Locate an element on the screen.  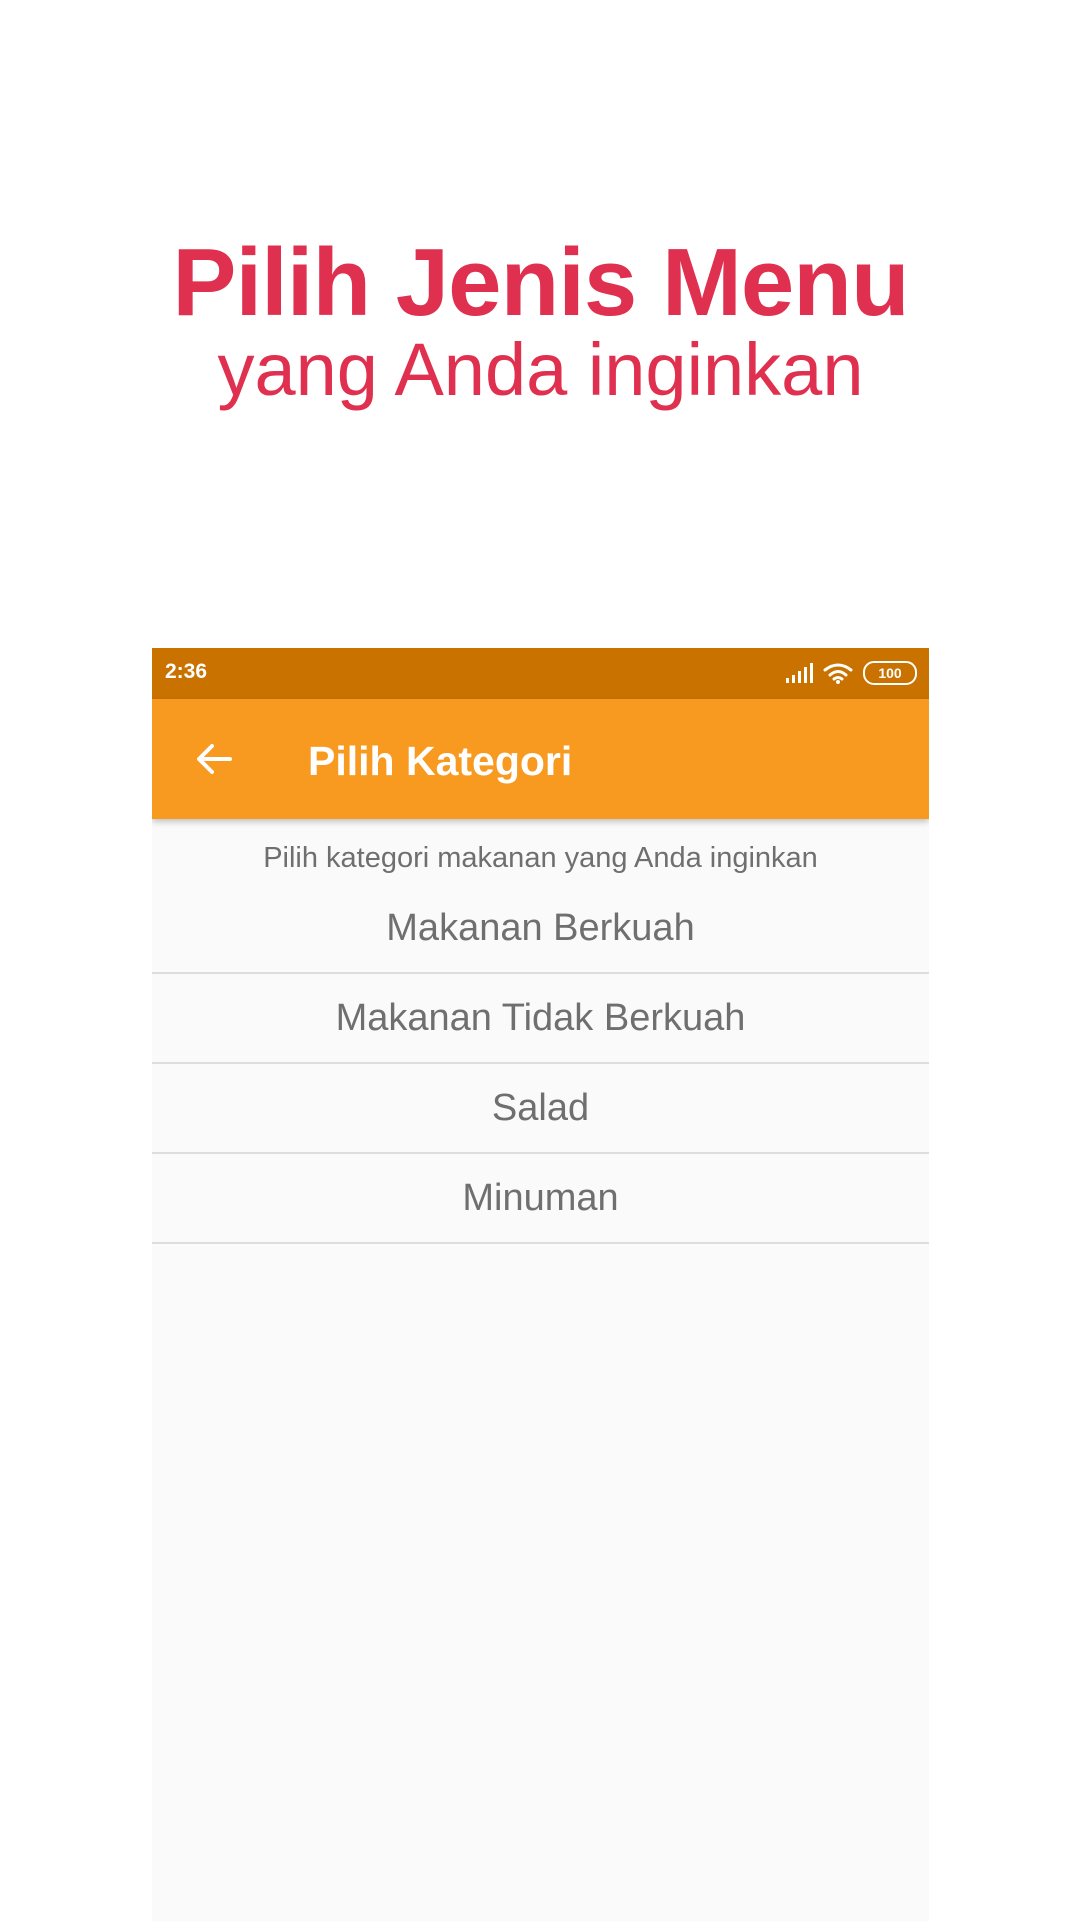
category-item-salad: Salad is located at coordinates (540, 1109).